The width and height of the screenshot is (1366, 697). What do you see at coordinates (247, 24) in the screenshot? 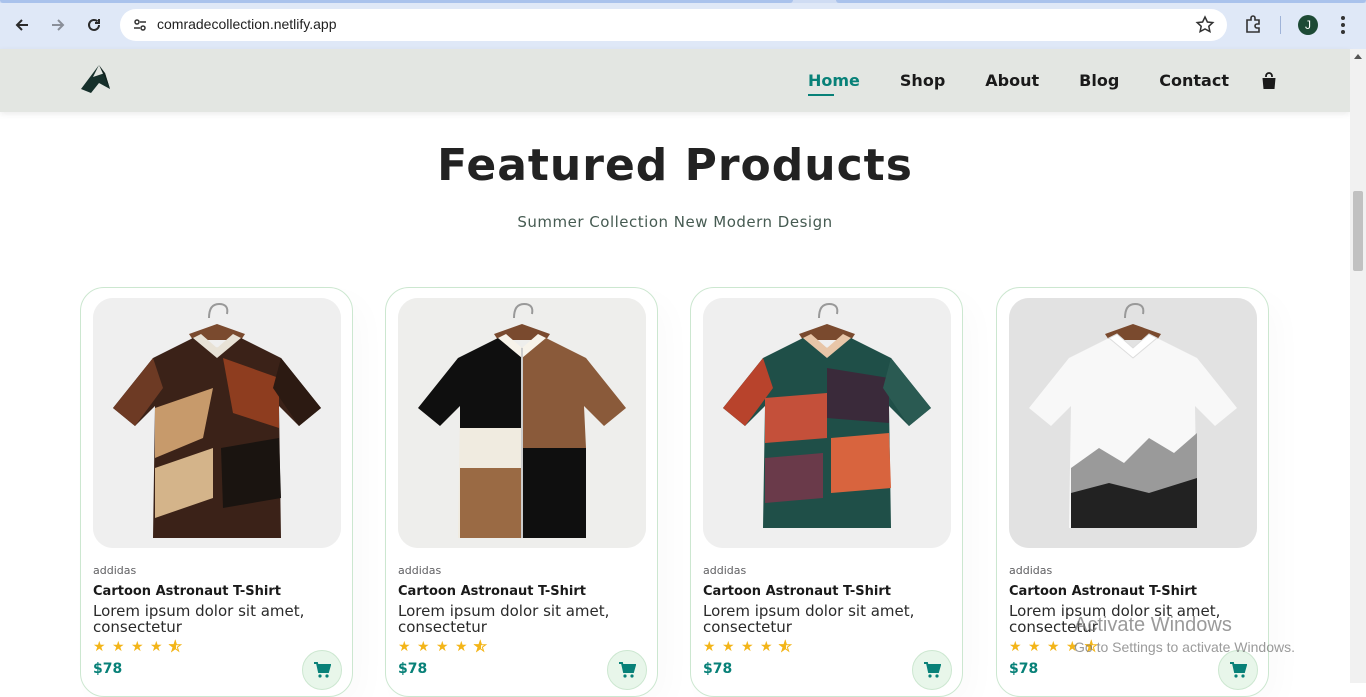
I see `url-text: comradecollection.netlify.app` at bounding box center [247, 24].